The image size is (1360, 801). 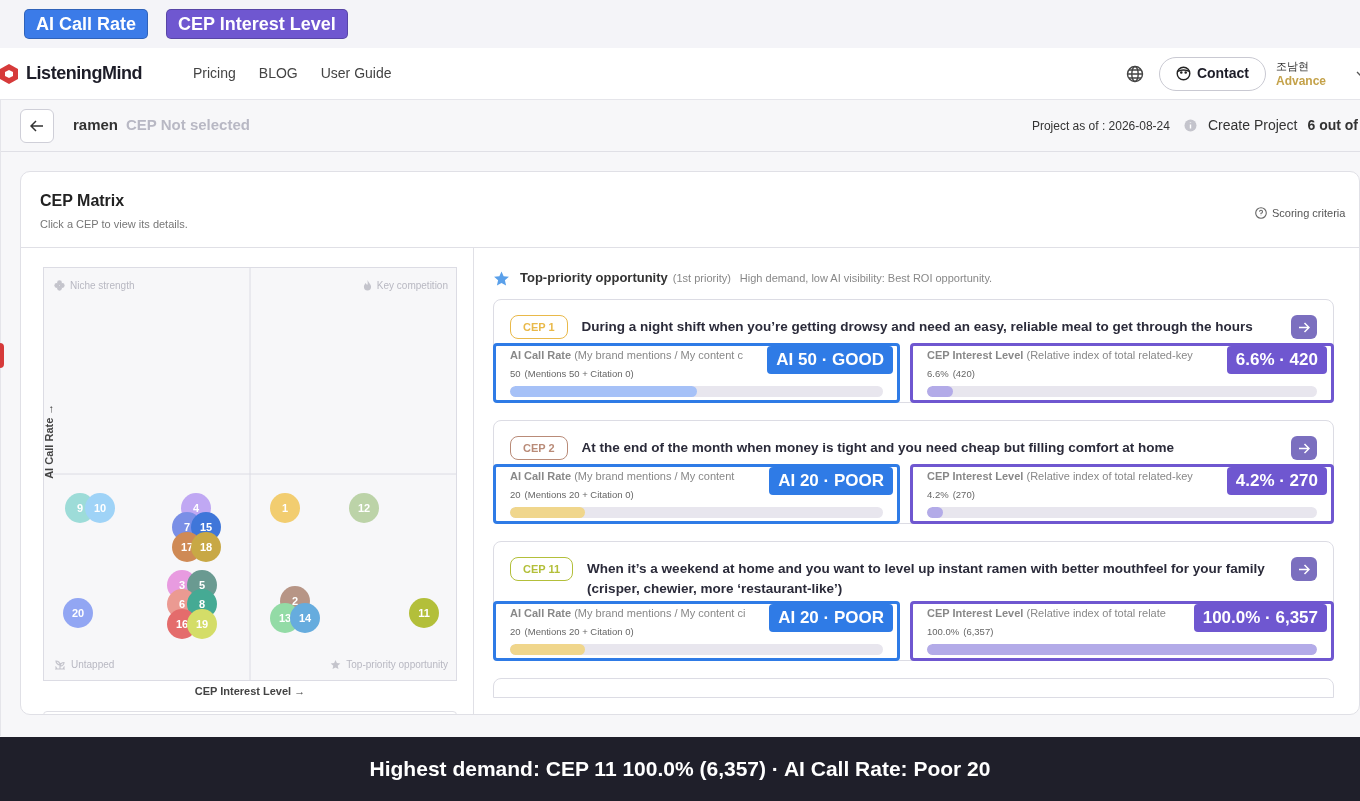 What do you see at coordinates (1332, 125) in the screenshot?
I see `project-count: 6 out of` at bounding box center [1332, 125].